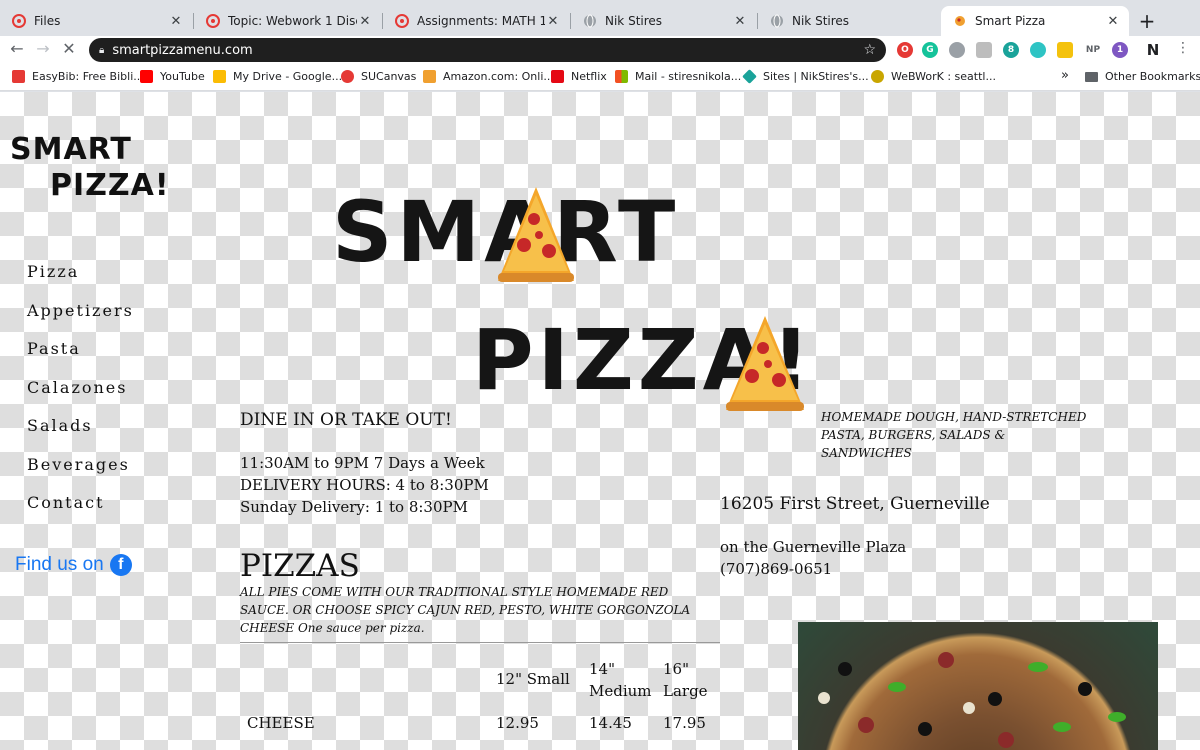 The width and height of the screenshot is (1200, 750). Describe the element at coordinates (685, 691) in the screenshot. I see `size-label: Large` at that location.